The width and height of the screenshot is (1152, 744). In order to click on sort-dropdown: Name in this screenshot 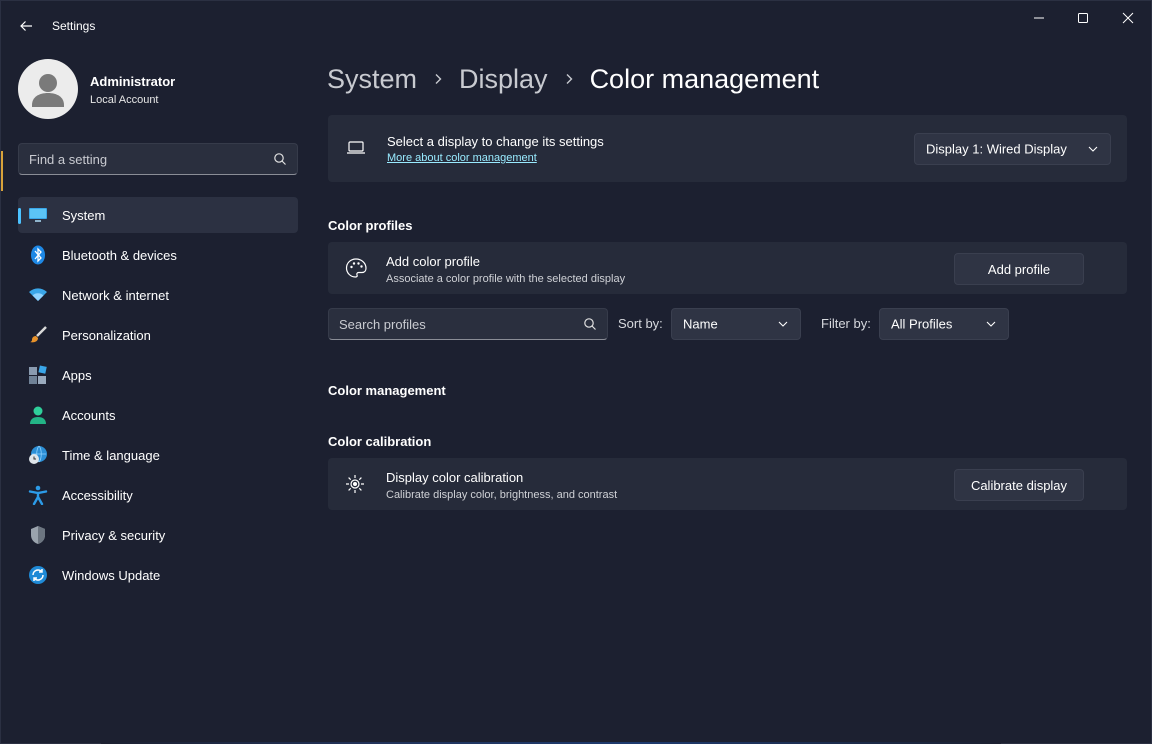, I will do `click(736, 324)`.